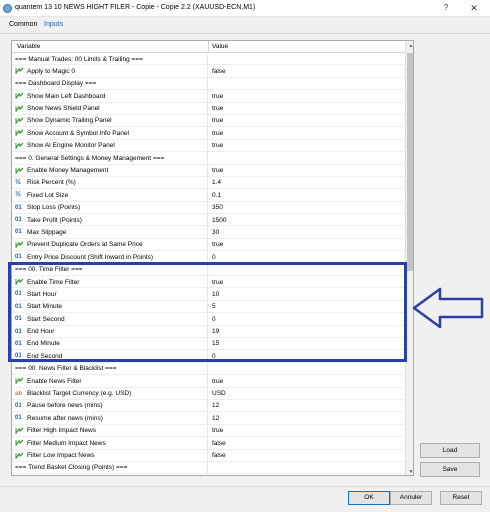  What do you see at coordinates (208, 344) in the screenshot?
I see `input-row: 01 End Minute 15` at bounding box center [208, 344].